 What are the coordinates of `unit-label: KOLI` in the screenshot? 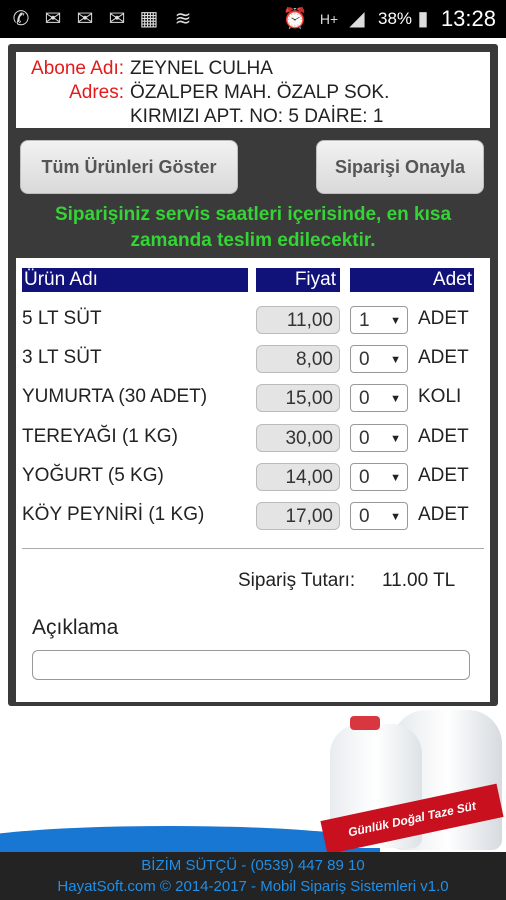 It's located at (440, 396).